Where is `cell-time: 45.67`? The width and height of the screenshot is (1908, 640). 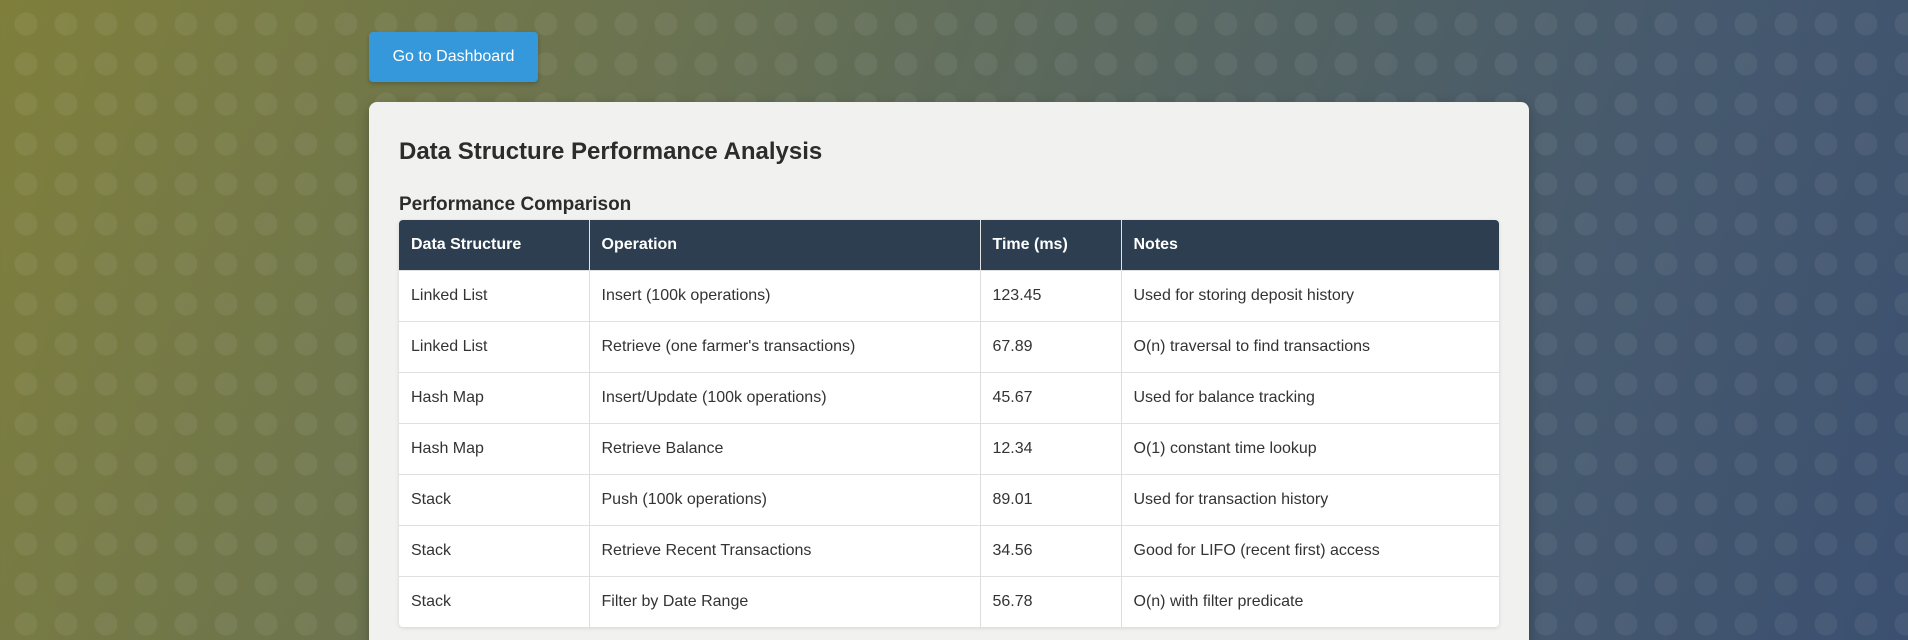 cell-time: 45.67 is located at coordinates (1051, 398).